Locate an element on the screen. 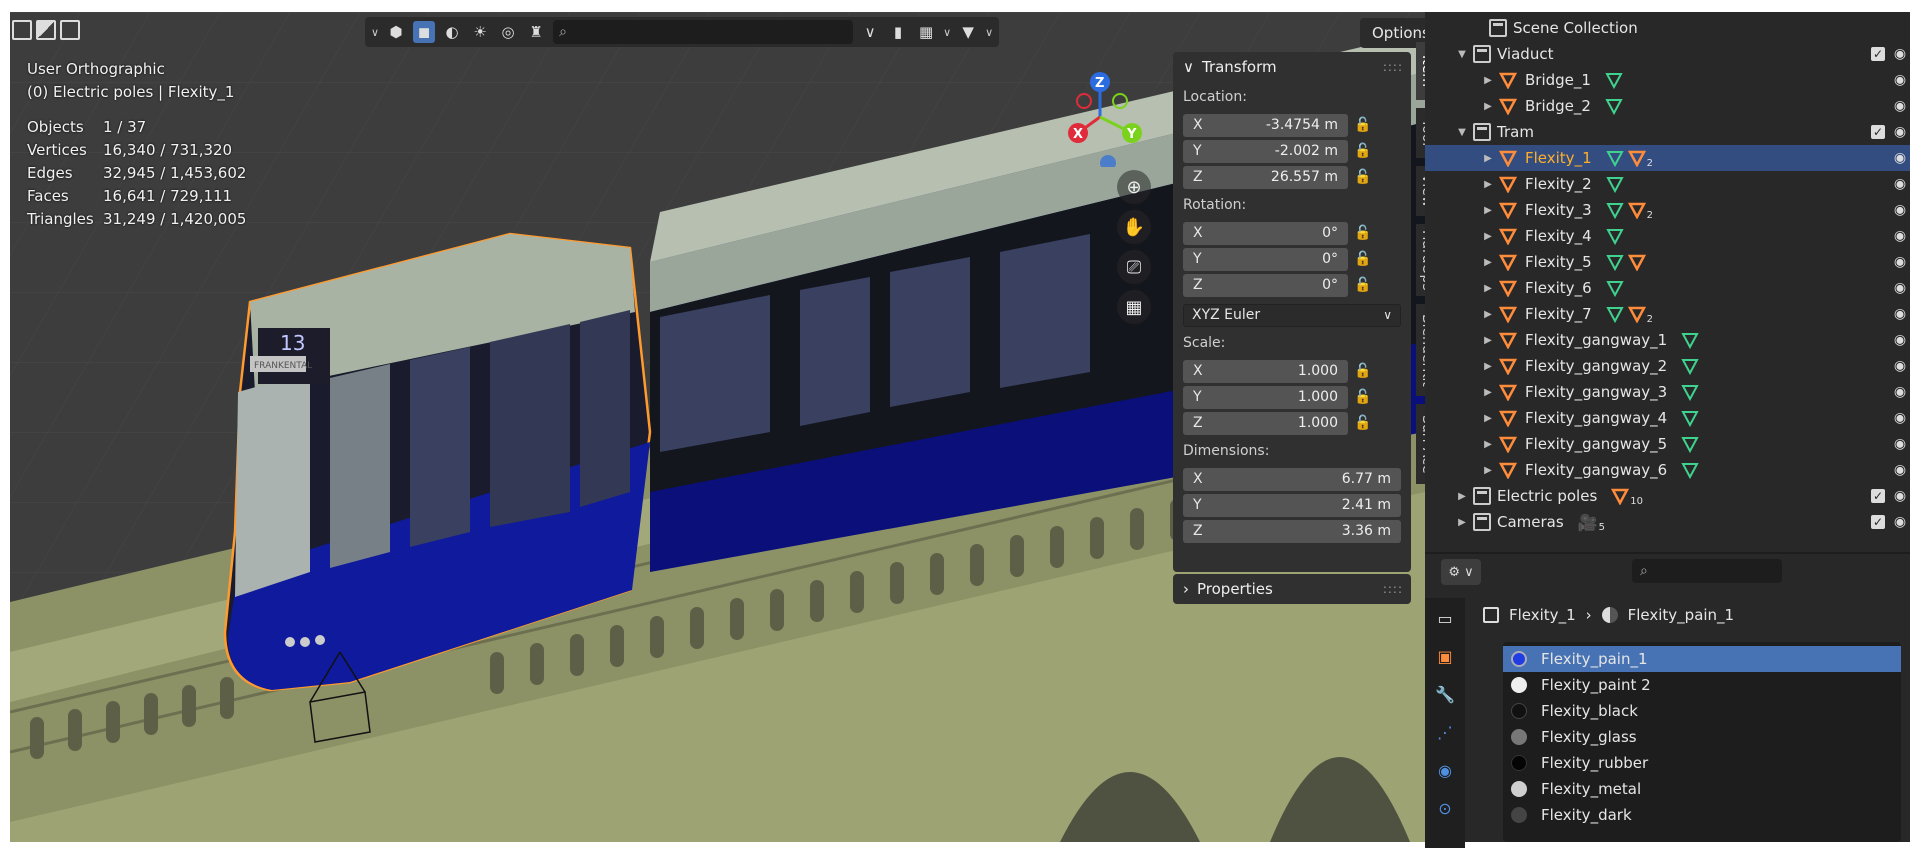 The image size is (1920, 848). outliner-tram: ▼ Tram ✓ ◉ is located at coordinates (1667, 132).